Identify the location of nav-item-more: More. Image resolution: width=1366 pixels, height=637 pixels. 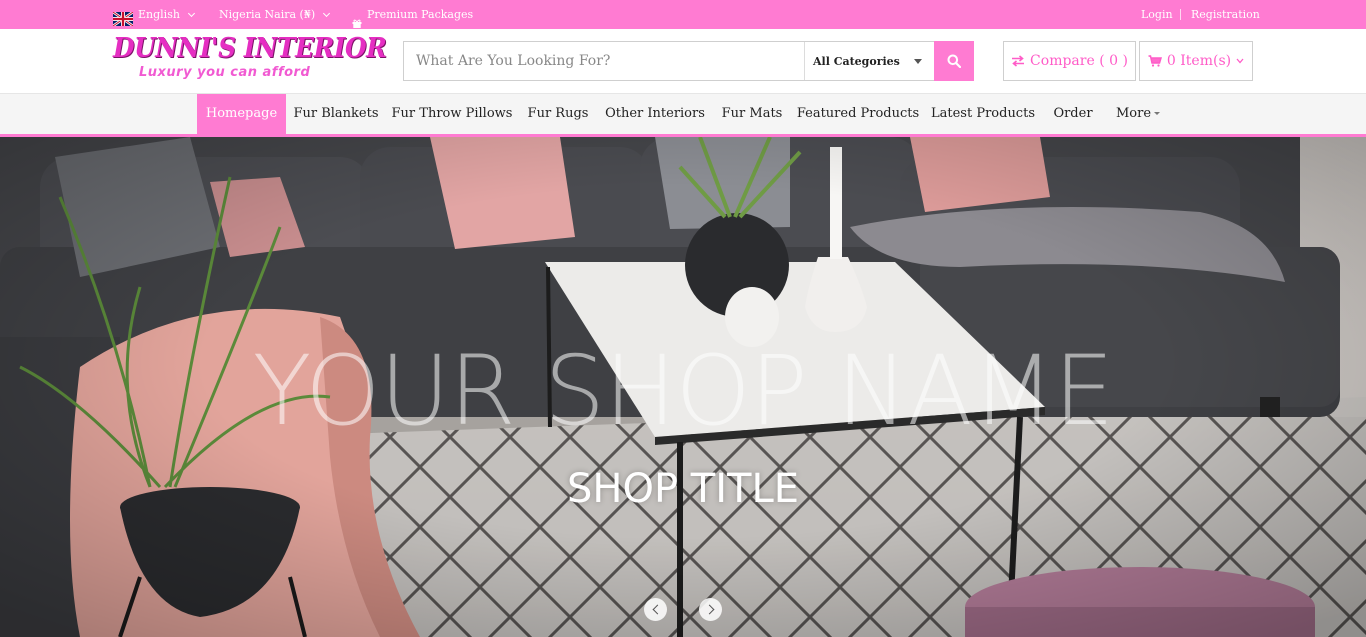
(1138, 114).